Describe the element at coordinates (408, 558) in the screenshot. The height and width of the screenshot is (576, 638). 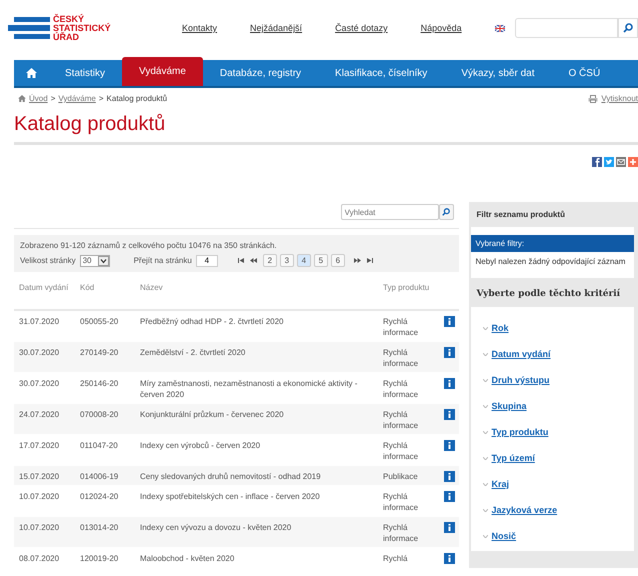
I see `table-cell: Rychlá` at that location.